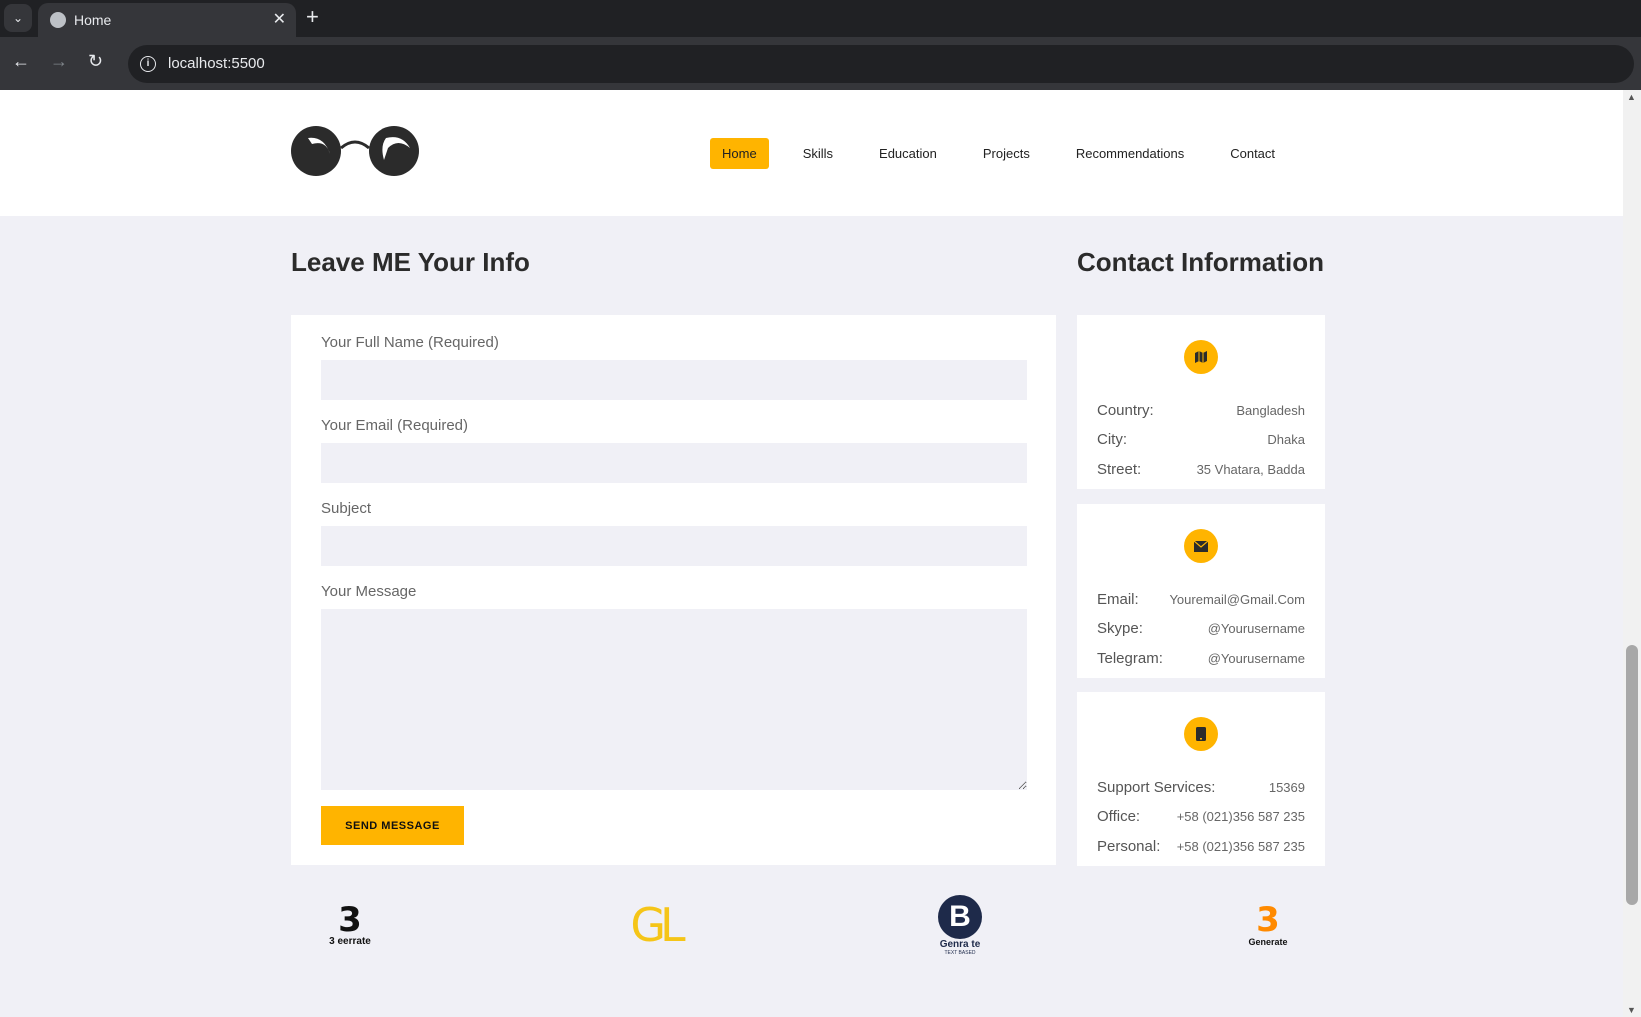 The height and width of the screenshot is (1017, 1641). Describe the element at coordinates (1201, 410) in the screenshot. I see `country-row: Country: Bangladesh` at that location.